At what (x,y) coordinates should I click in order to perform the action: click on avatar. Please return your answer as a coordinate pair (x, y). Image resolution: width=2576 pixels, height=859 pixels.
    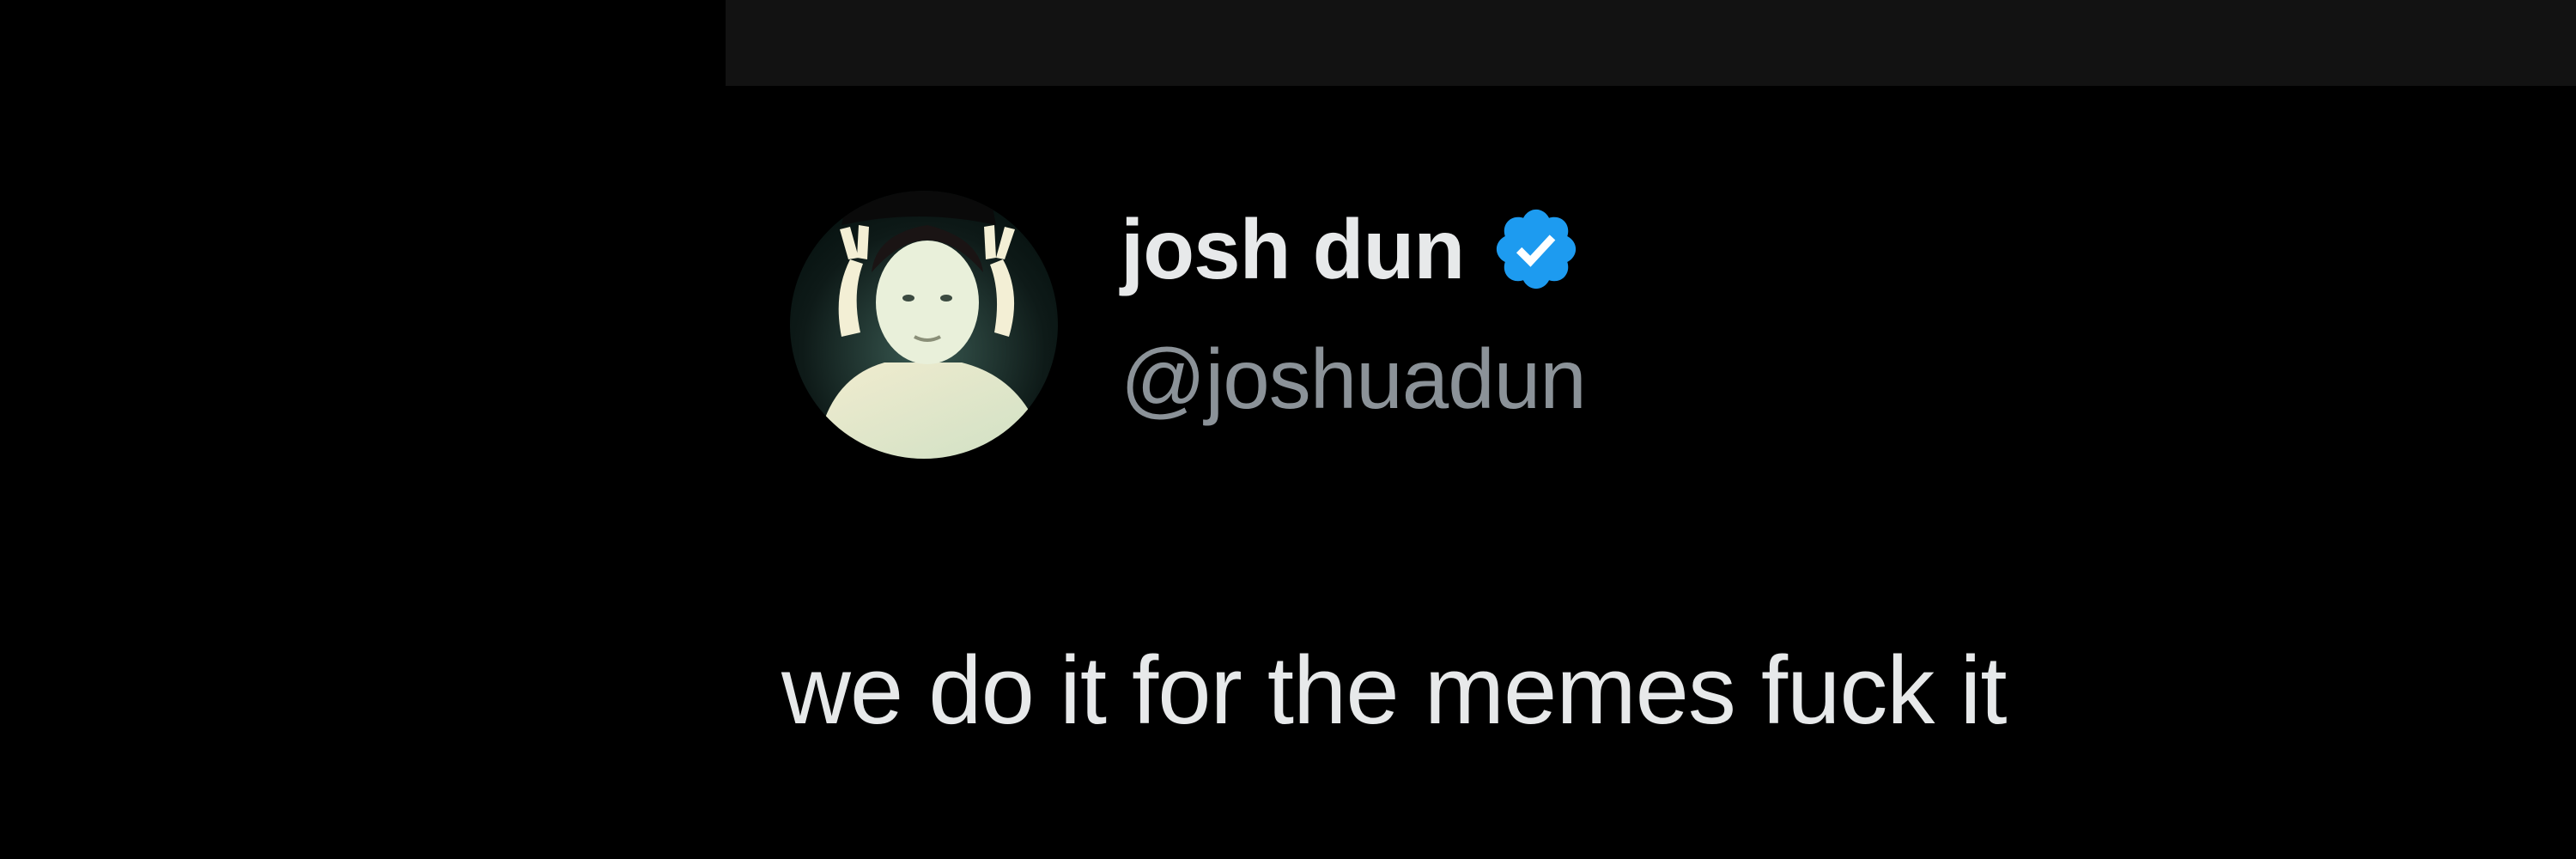
    Looking at the image, I should click on (924, 325).